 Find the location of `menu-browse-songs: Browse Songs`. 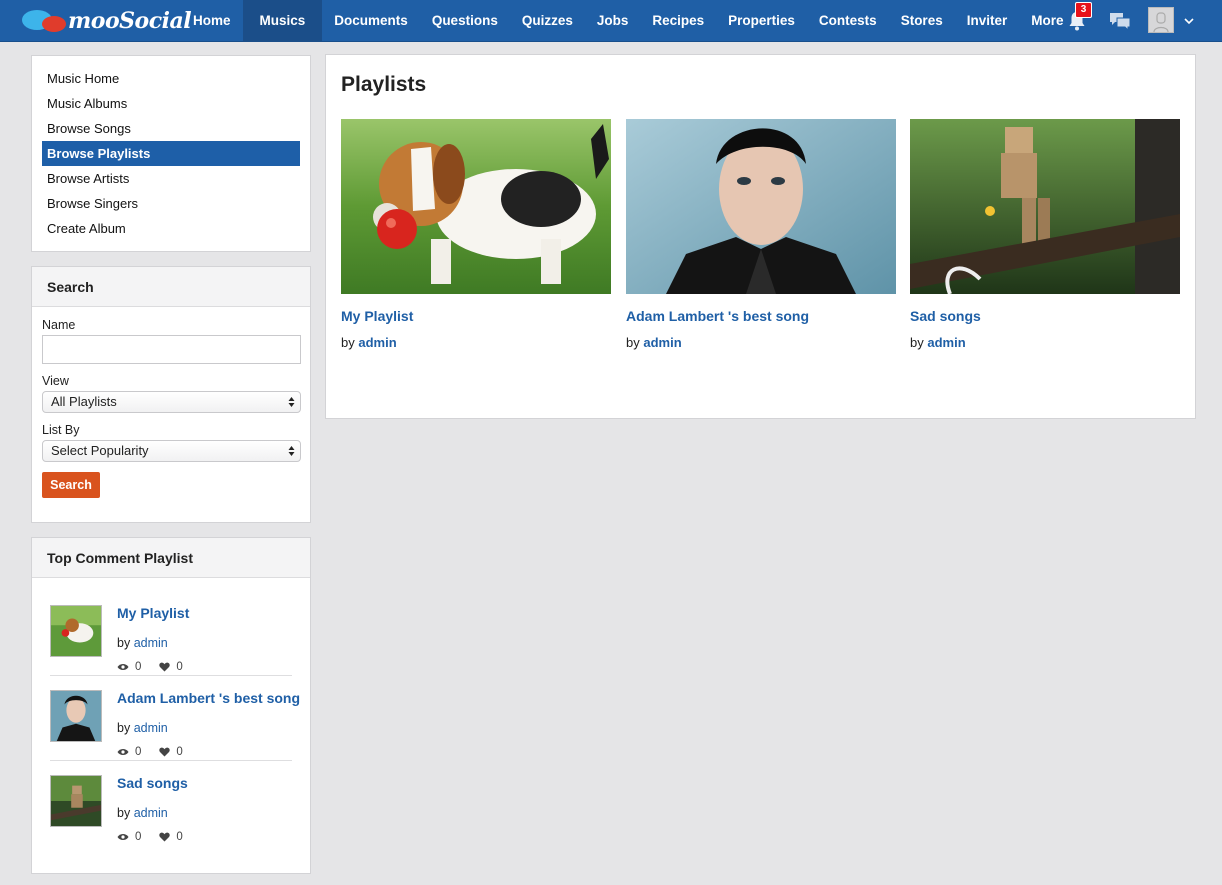

menu-browse-songs: Browse Songs is located at coordinates (171, 128).